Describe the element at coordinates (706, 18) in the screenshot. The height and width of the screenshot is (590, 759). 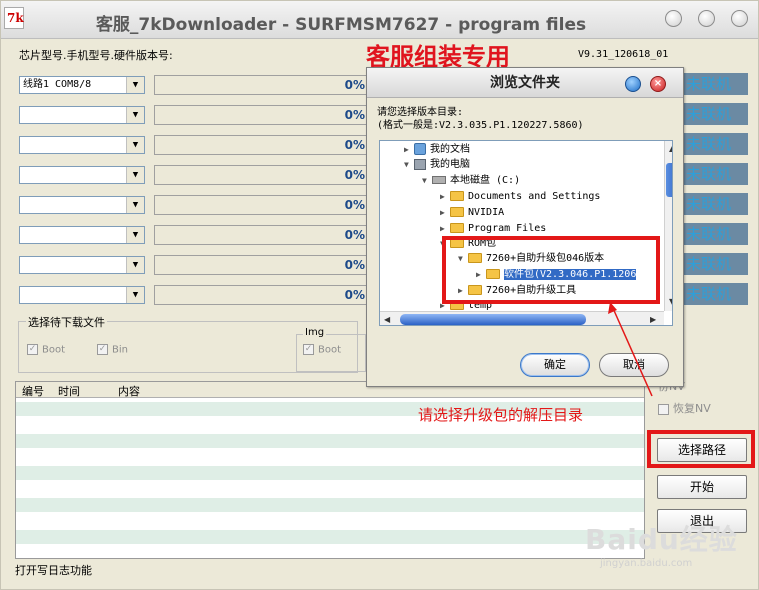
I see `maximize-button` at that location.